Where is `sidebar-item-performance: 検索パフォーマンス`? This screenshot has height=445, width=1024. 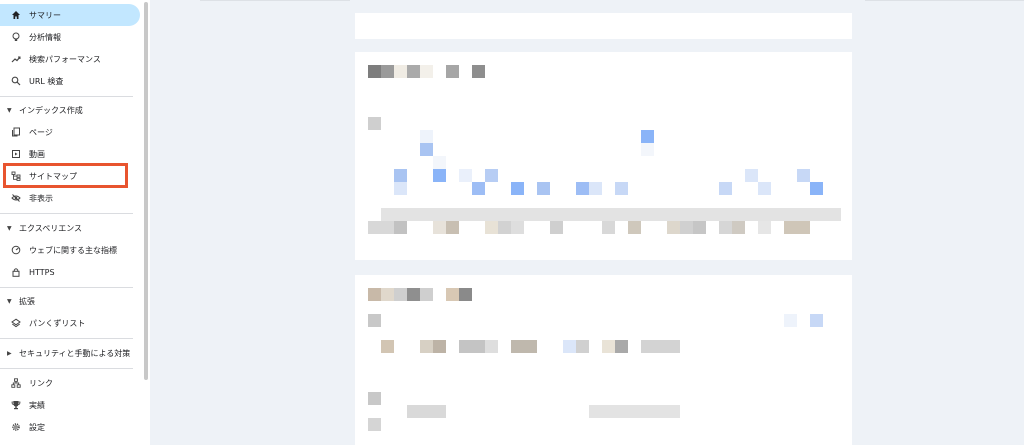
sidebar-item-performance: 検索パフォーマンス is located at coordinates (70, 59).